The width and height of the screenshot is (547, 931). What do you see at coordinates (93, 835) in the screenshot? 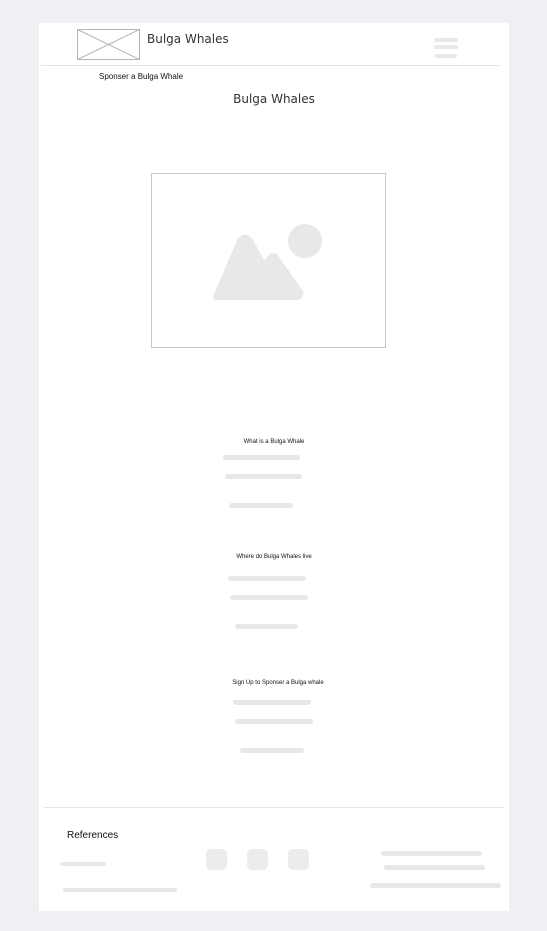
I see `references-heading: References` at bounding box center [93, 835].